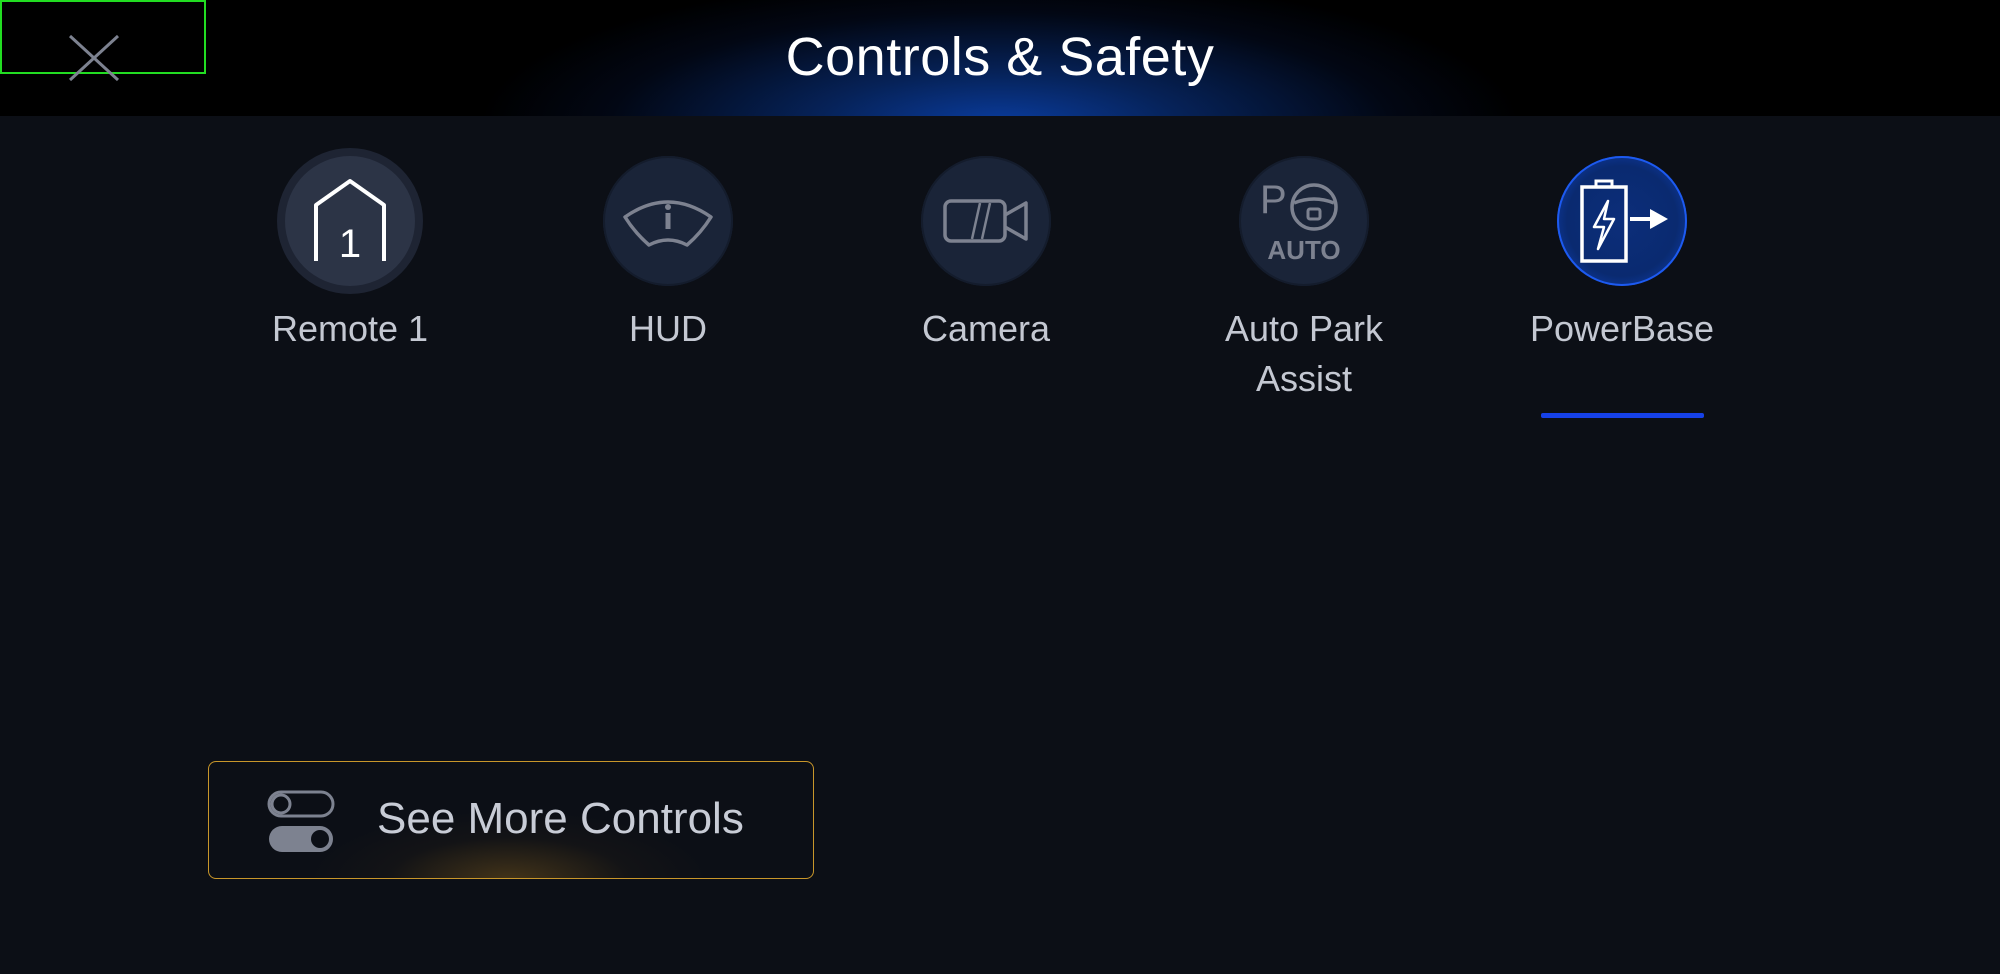 The image size is (2000, 974). I want to click on svg-text: P, so click(1273, 200).